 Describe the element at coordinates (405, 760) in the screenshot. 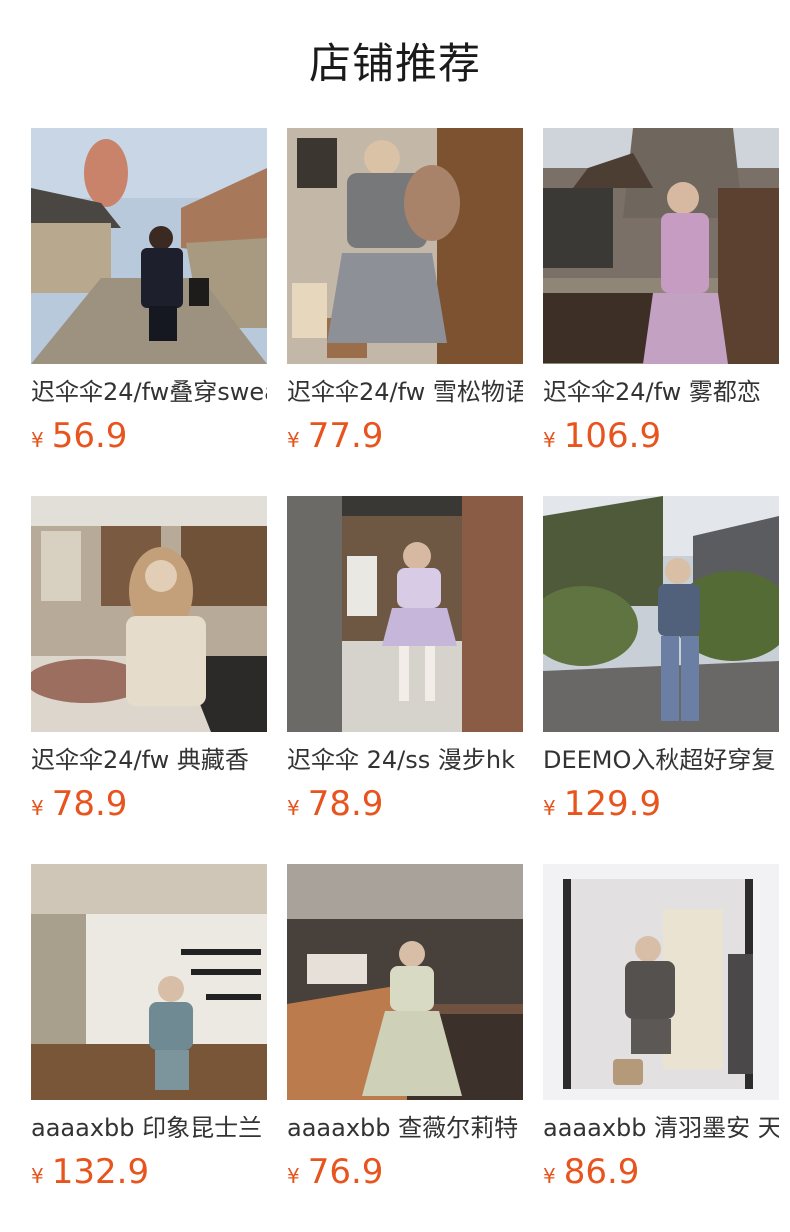

I see `product-name: 迟伞伞 24/ss 漫步hk` at that location.